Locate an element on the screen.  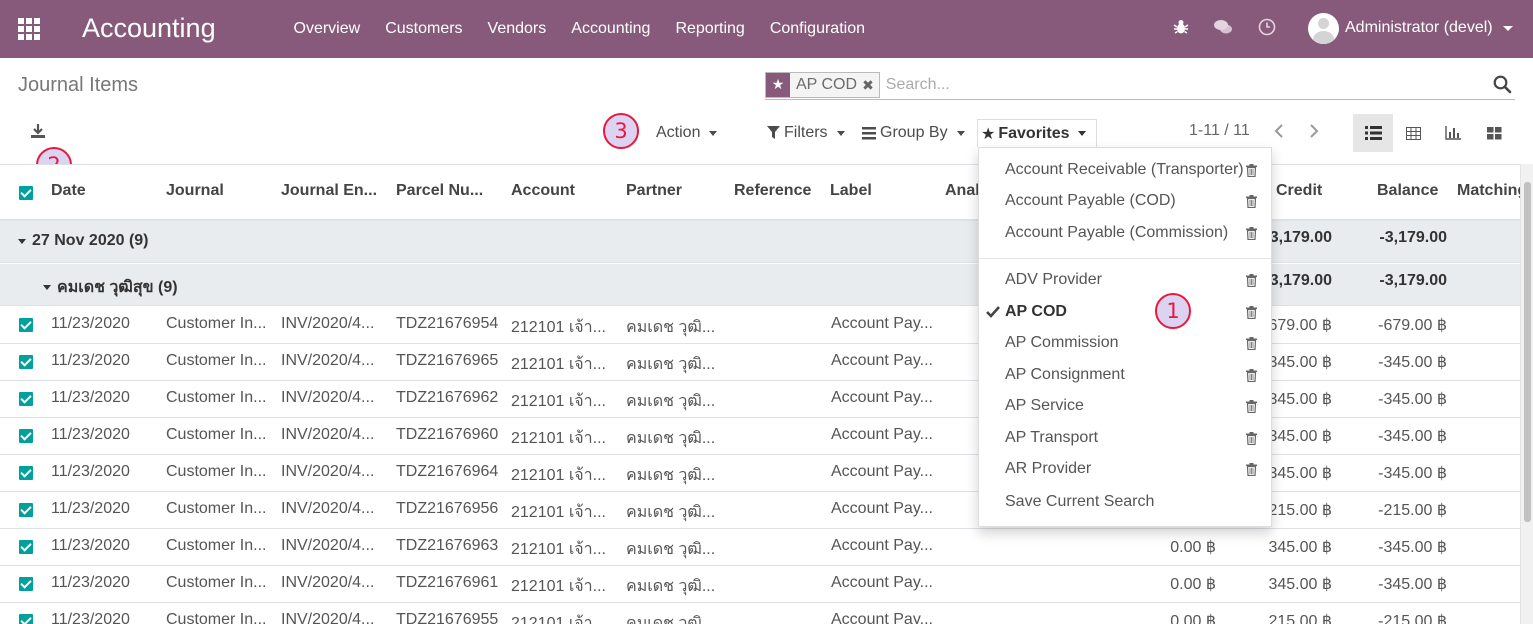
apps-icon is located at coordinates (29, 29).